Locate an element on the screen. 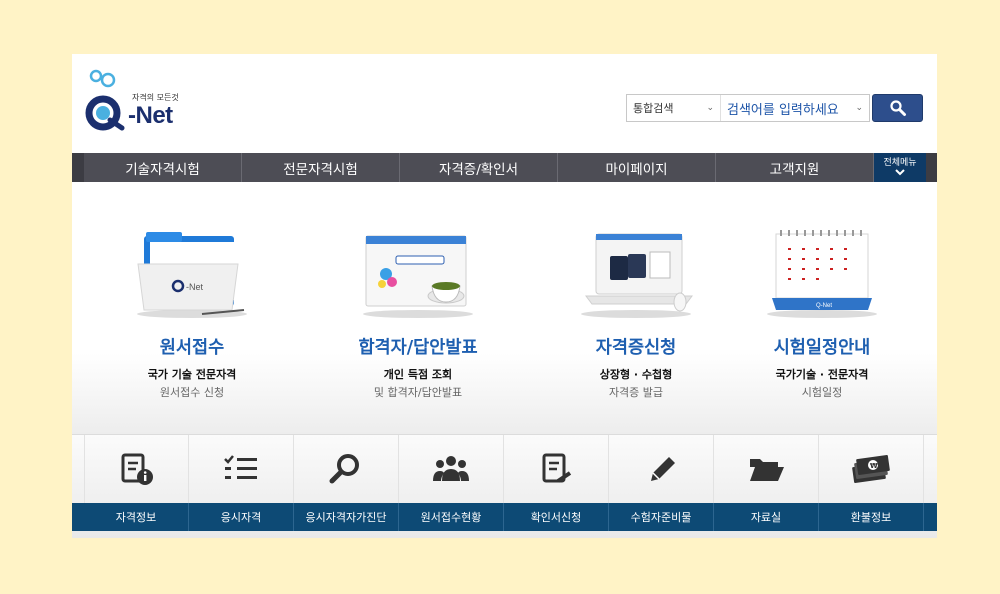 Image resolution: width=1000 pixels, height=594 pixels. checklist-icon is located at coordinates (240, 467).